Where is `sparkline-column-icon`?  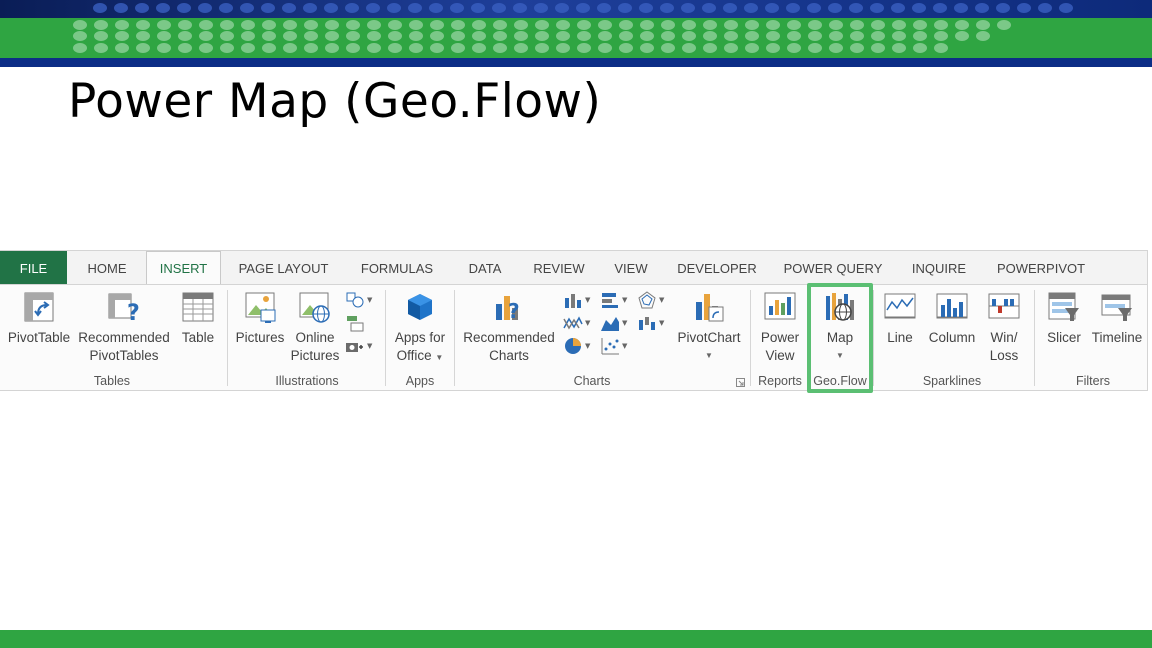
sparkline-column-icon is located at coordinates (952, 306).